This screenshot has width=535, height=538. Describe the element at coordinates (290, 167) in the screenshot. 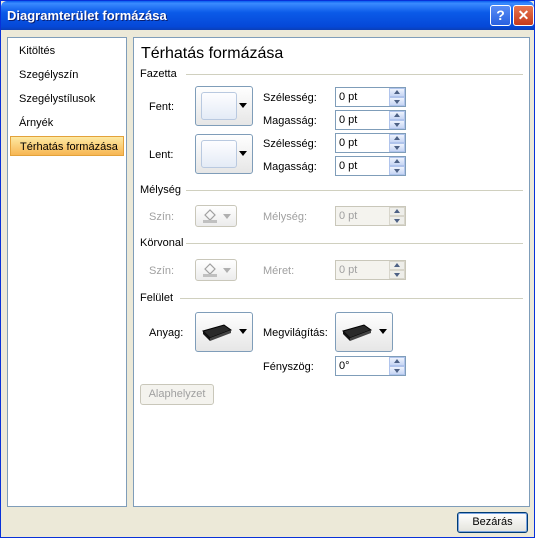

I see `bevel-bottom-height-label: Magasság:` at that location.